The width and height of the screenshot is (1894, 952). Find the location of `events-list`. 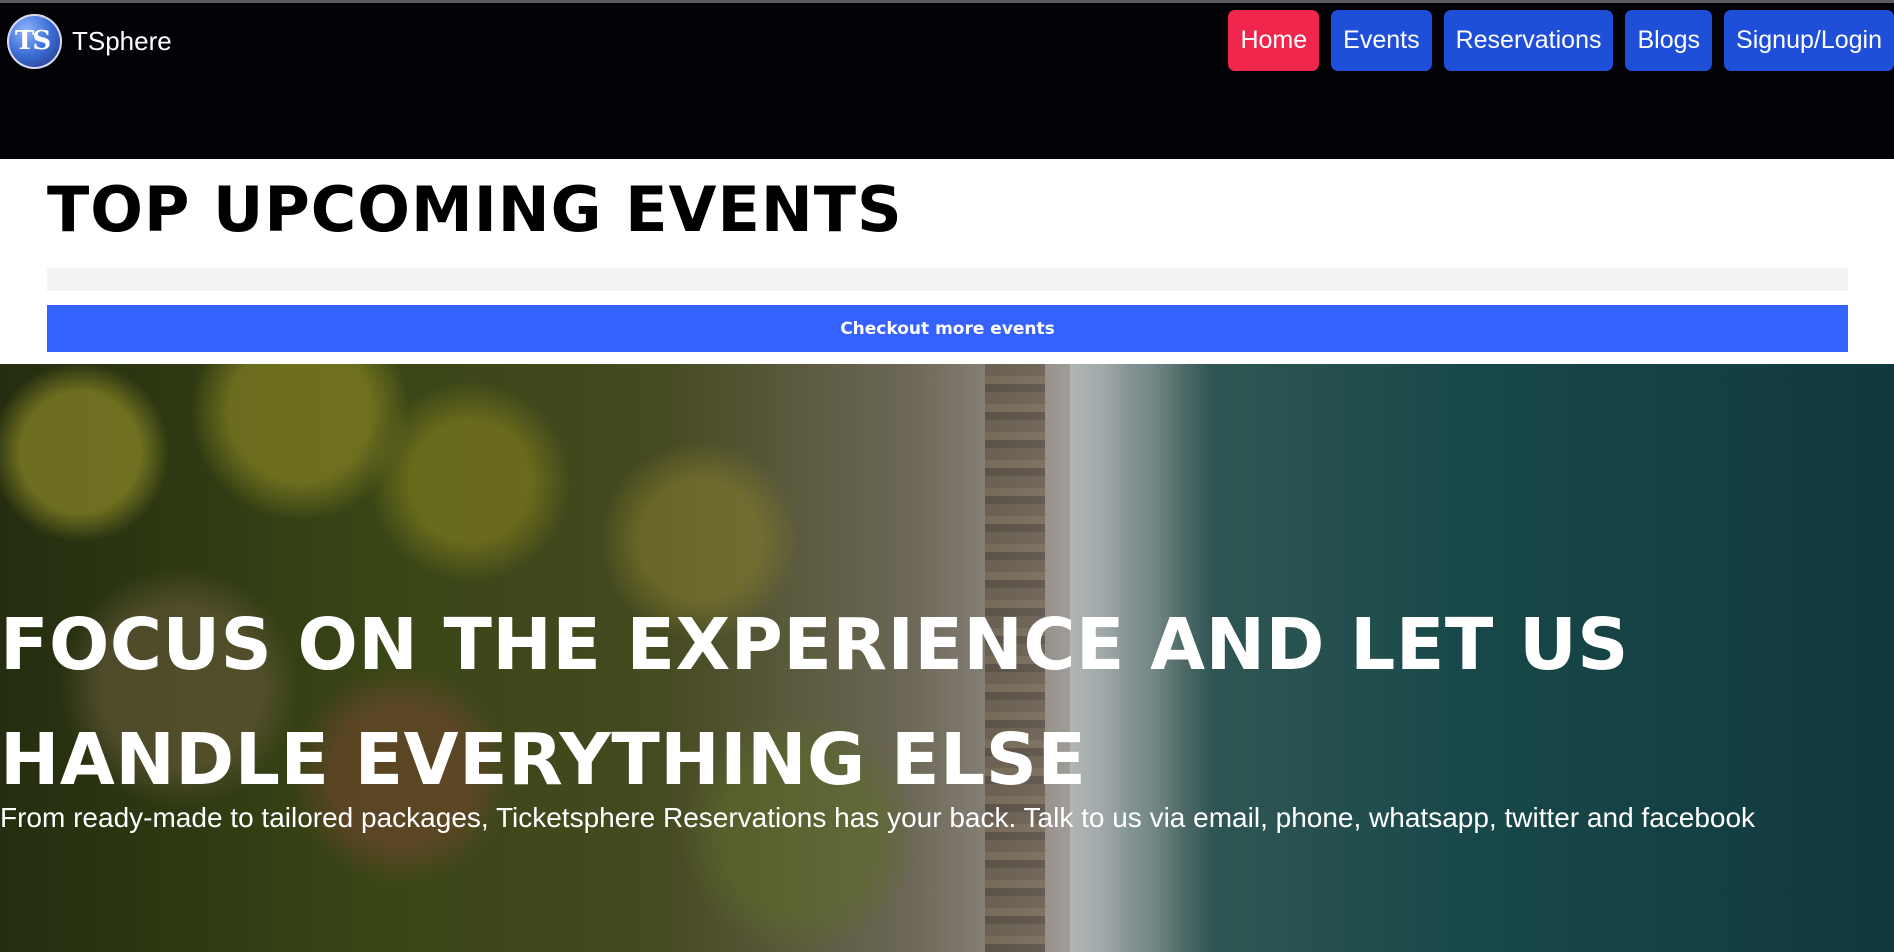

events-list is located at coordinates (947, 279).